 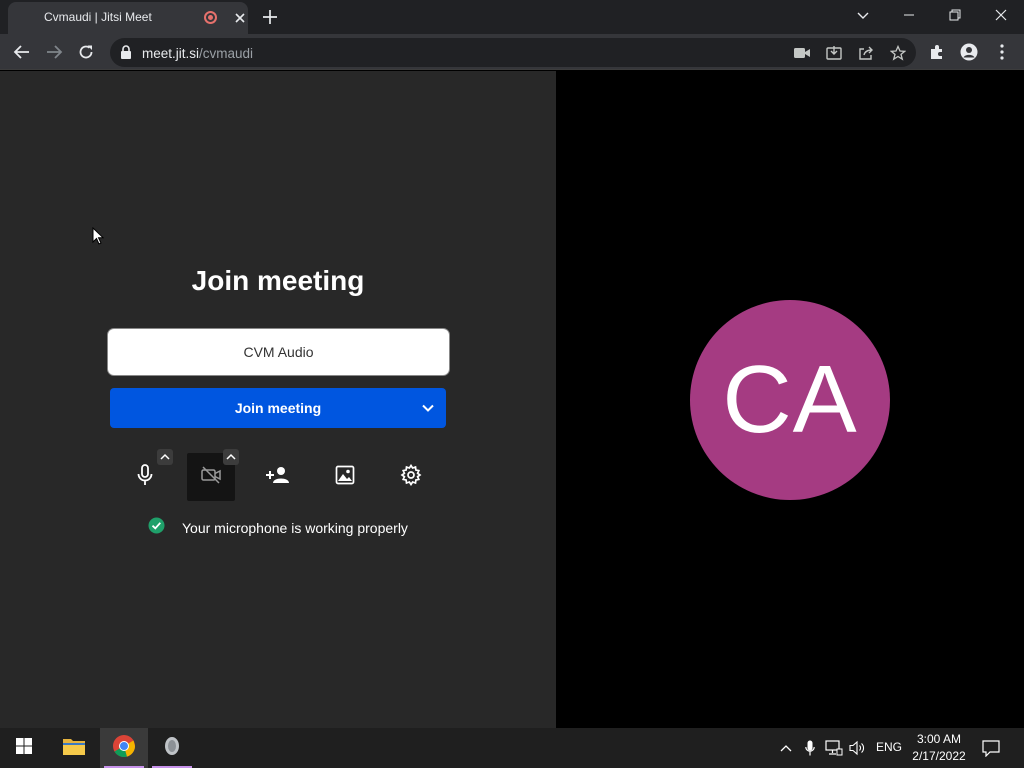 I want to click on virtual-background-button, so click(x=345, y=477).